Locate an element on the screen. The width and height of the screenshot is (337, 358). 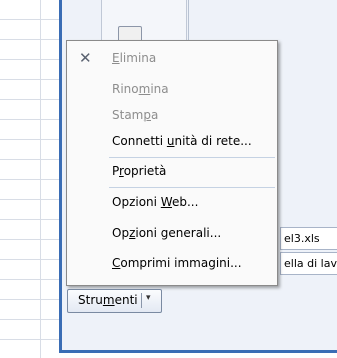
file-list: el3.xls ella di lav is located at coordinates (308, 251).